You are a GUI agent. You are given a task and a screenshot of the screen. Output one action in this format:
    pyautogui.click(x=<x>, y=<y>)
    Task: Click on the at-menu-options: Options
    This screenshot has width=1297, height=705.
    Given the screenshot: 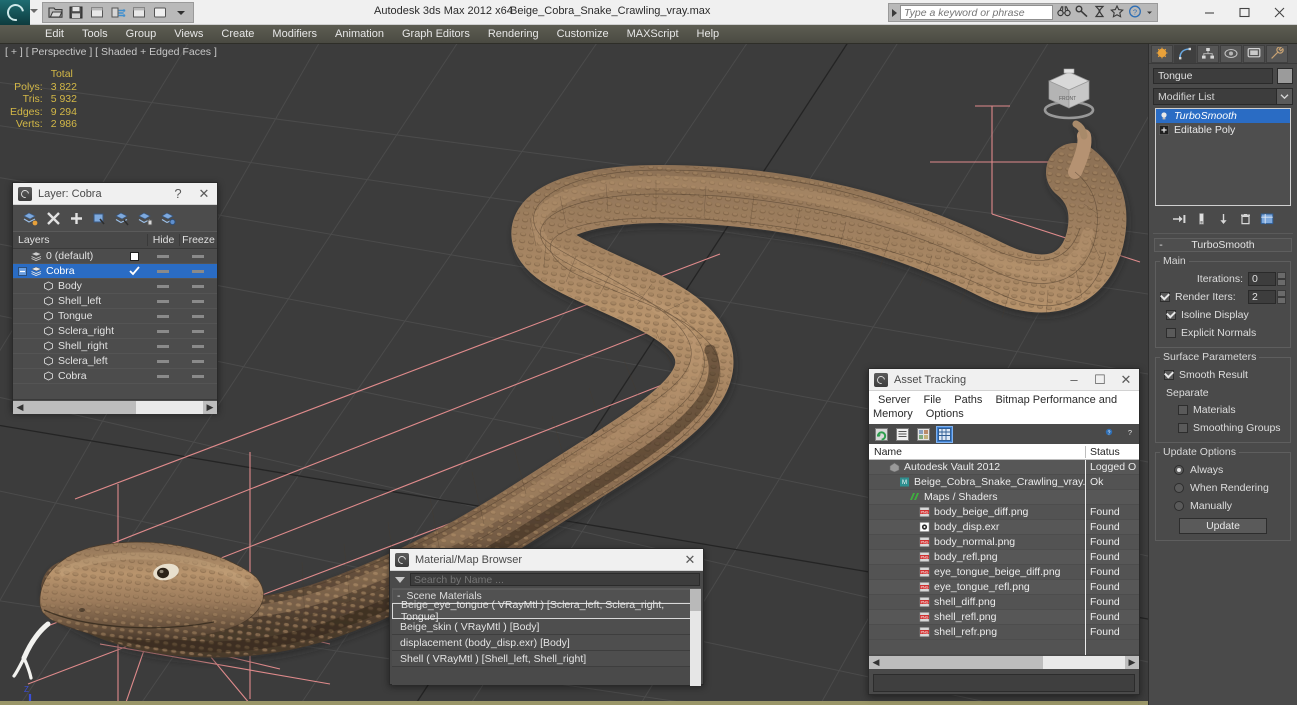 What is the action you would take?
    pyautogui.click(x=945, y=414)
    